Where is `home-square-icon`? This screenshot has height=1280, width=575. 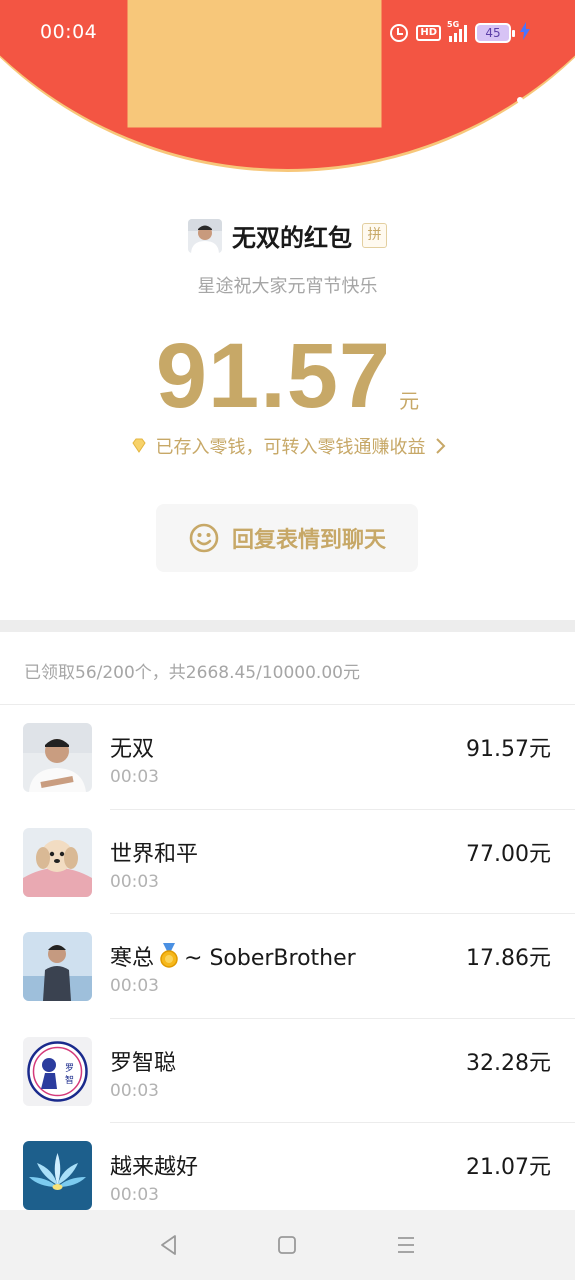
home-square-icon is located at coordinates (287, 1245).